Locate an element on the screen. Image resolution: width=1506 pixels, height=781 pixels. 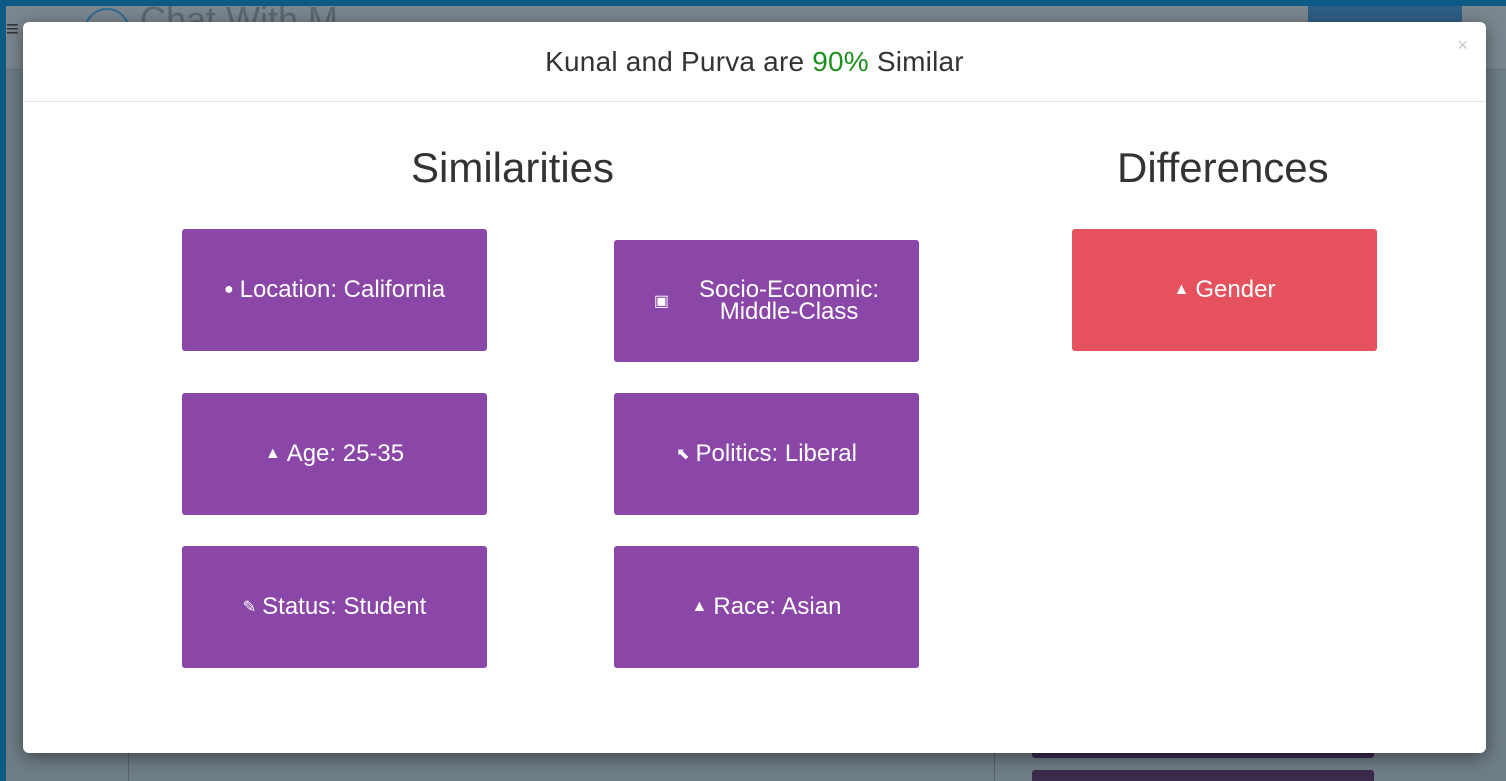
modal-title: Kunal and Purva are 90% Similar is located at coordinates (754, 62).